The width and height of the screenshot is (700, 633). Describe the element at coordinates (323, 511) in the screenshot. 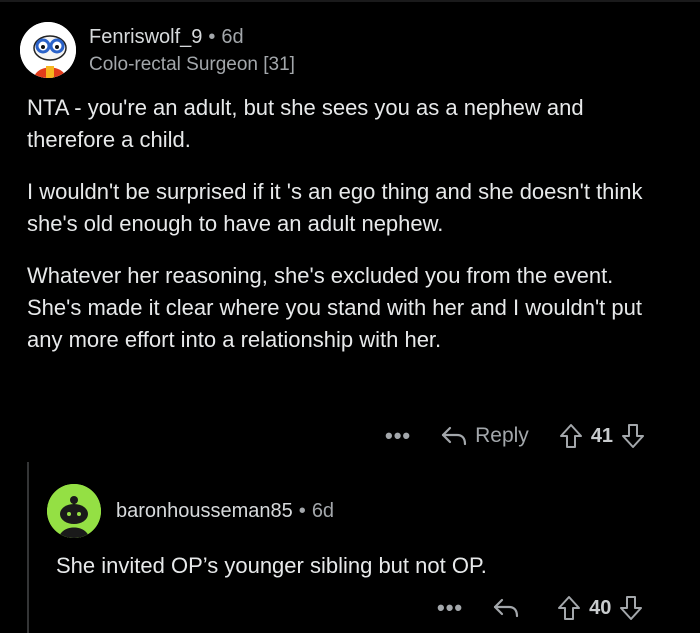

I see `reply-age: 6d` at that location.